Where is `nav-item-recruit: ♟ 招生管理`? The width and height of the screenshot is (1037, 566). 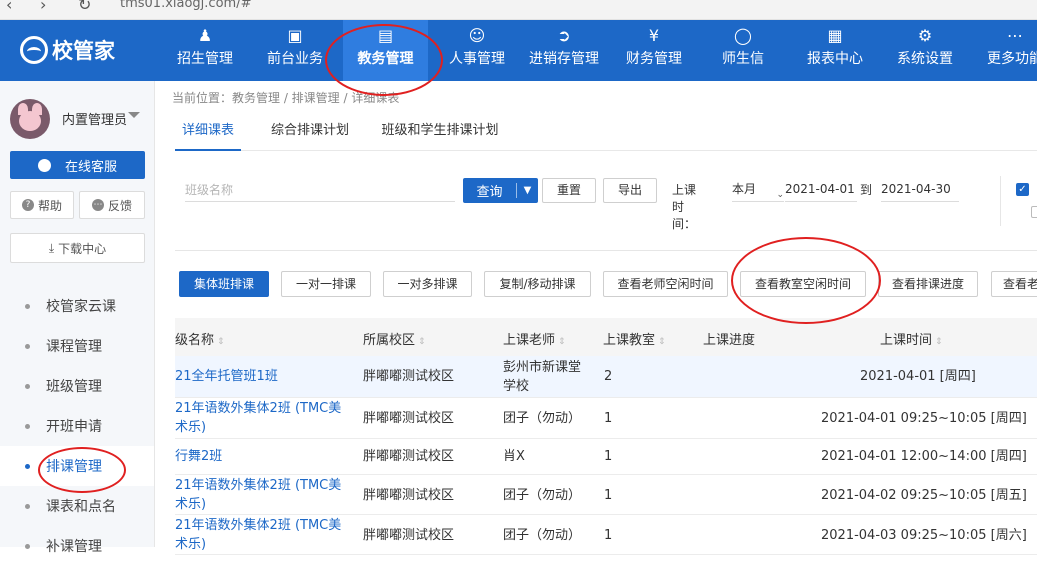
nav-item-recruit: ♟ 招生管理 is located at coordinates (205, 50).